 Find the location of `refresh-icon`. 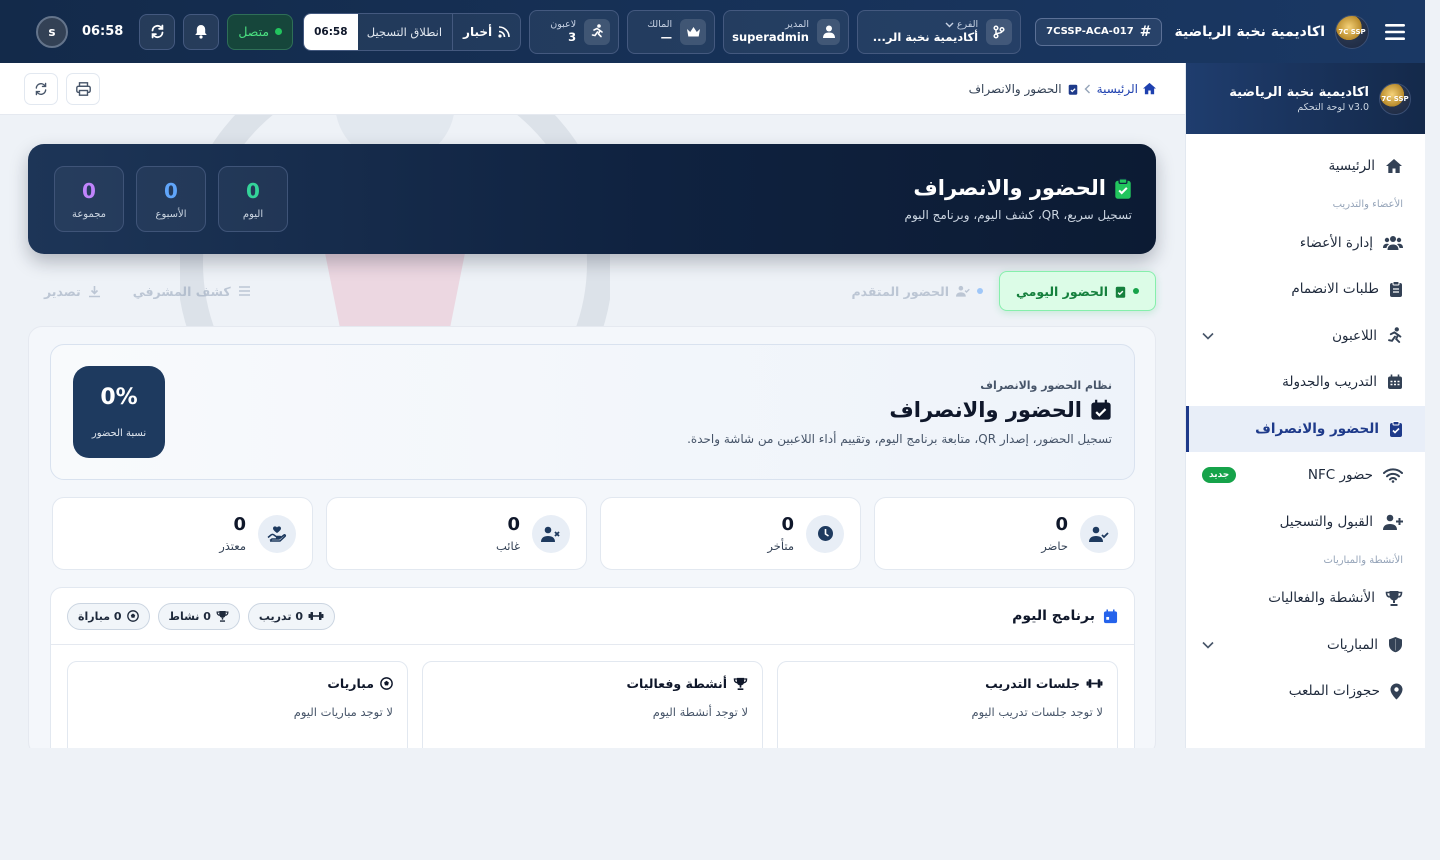

refresh-icon is located at coordinates (41, 88).